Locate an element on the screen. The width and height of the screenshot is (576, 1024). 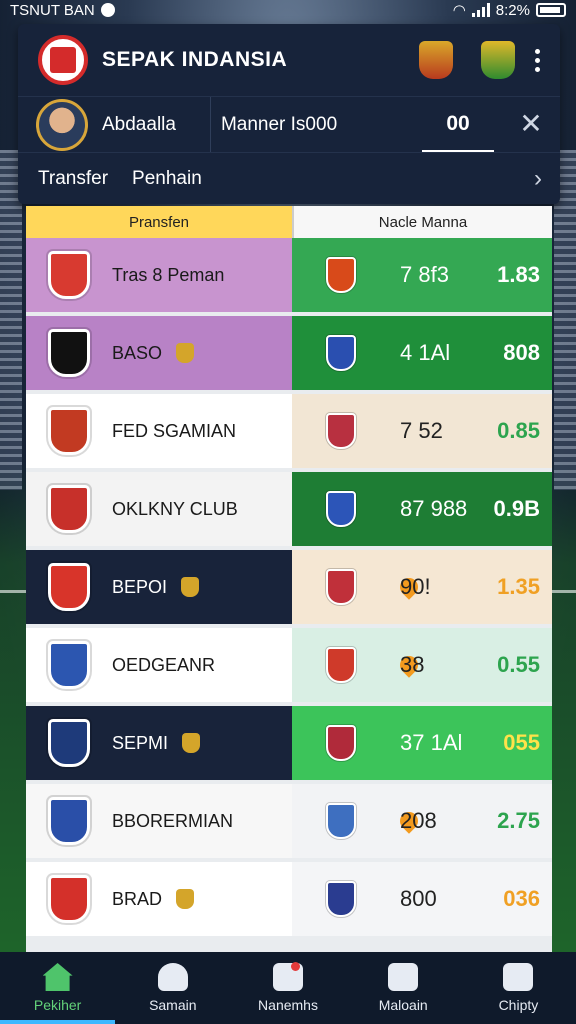
player-name: BRAD is located at coordinates (137, 898).